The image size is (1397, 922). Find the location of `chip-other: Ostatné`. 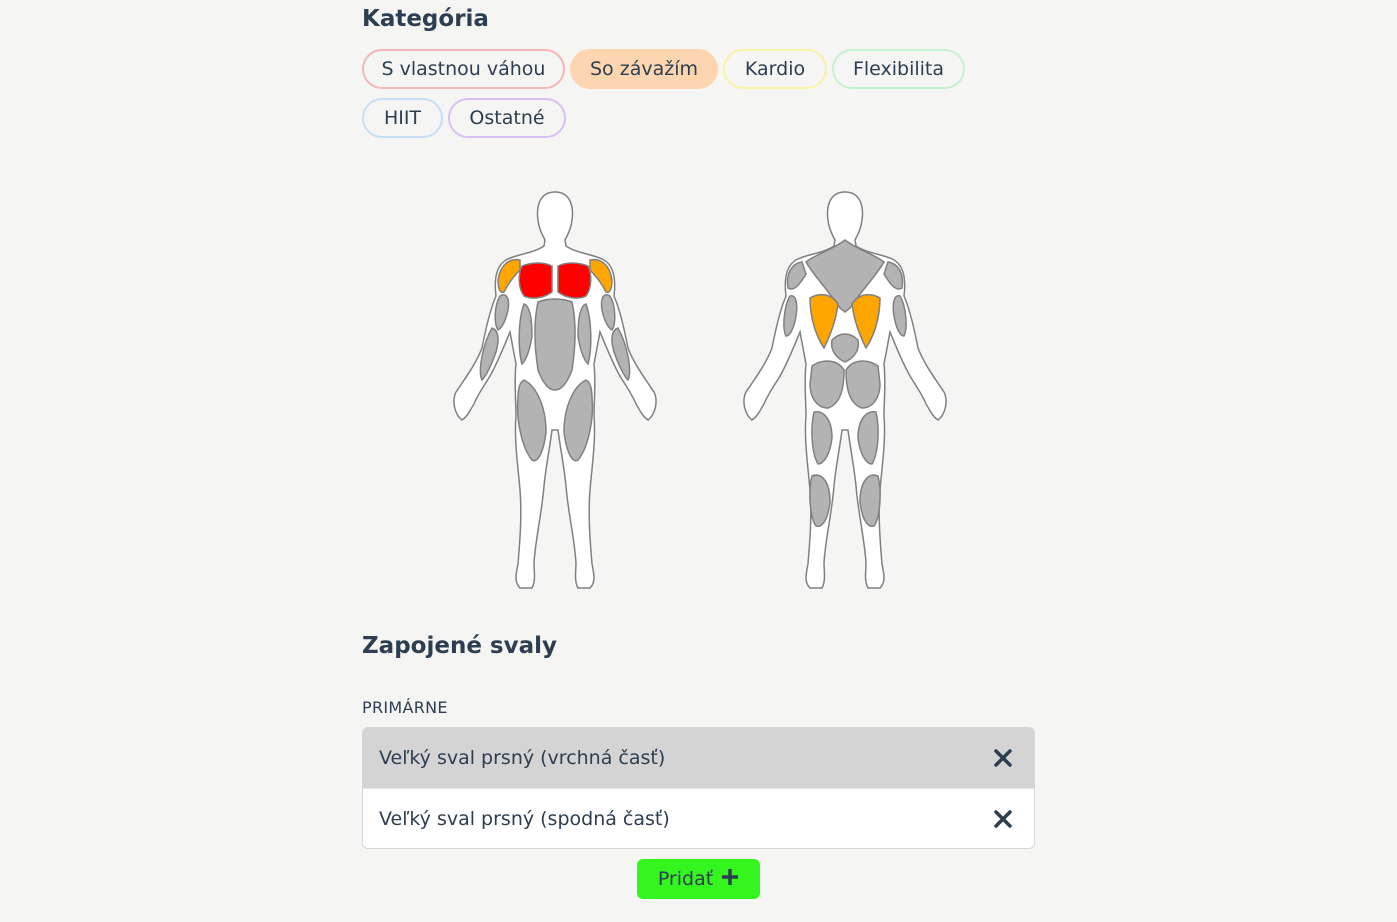

chip-other: Ostatné is located at coordinates (507, 118).